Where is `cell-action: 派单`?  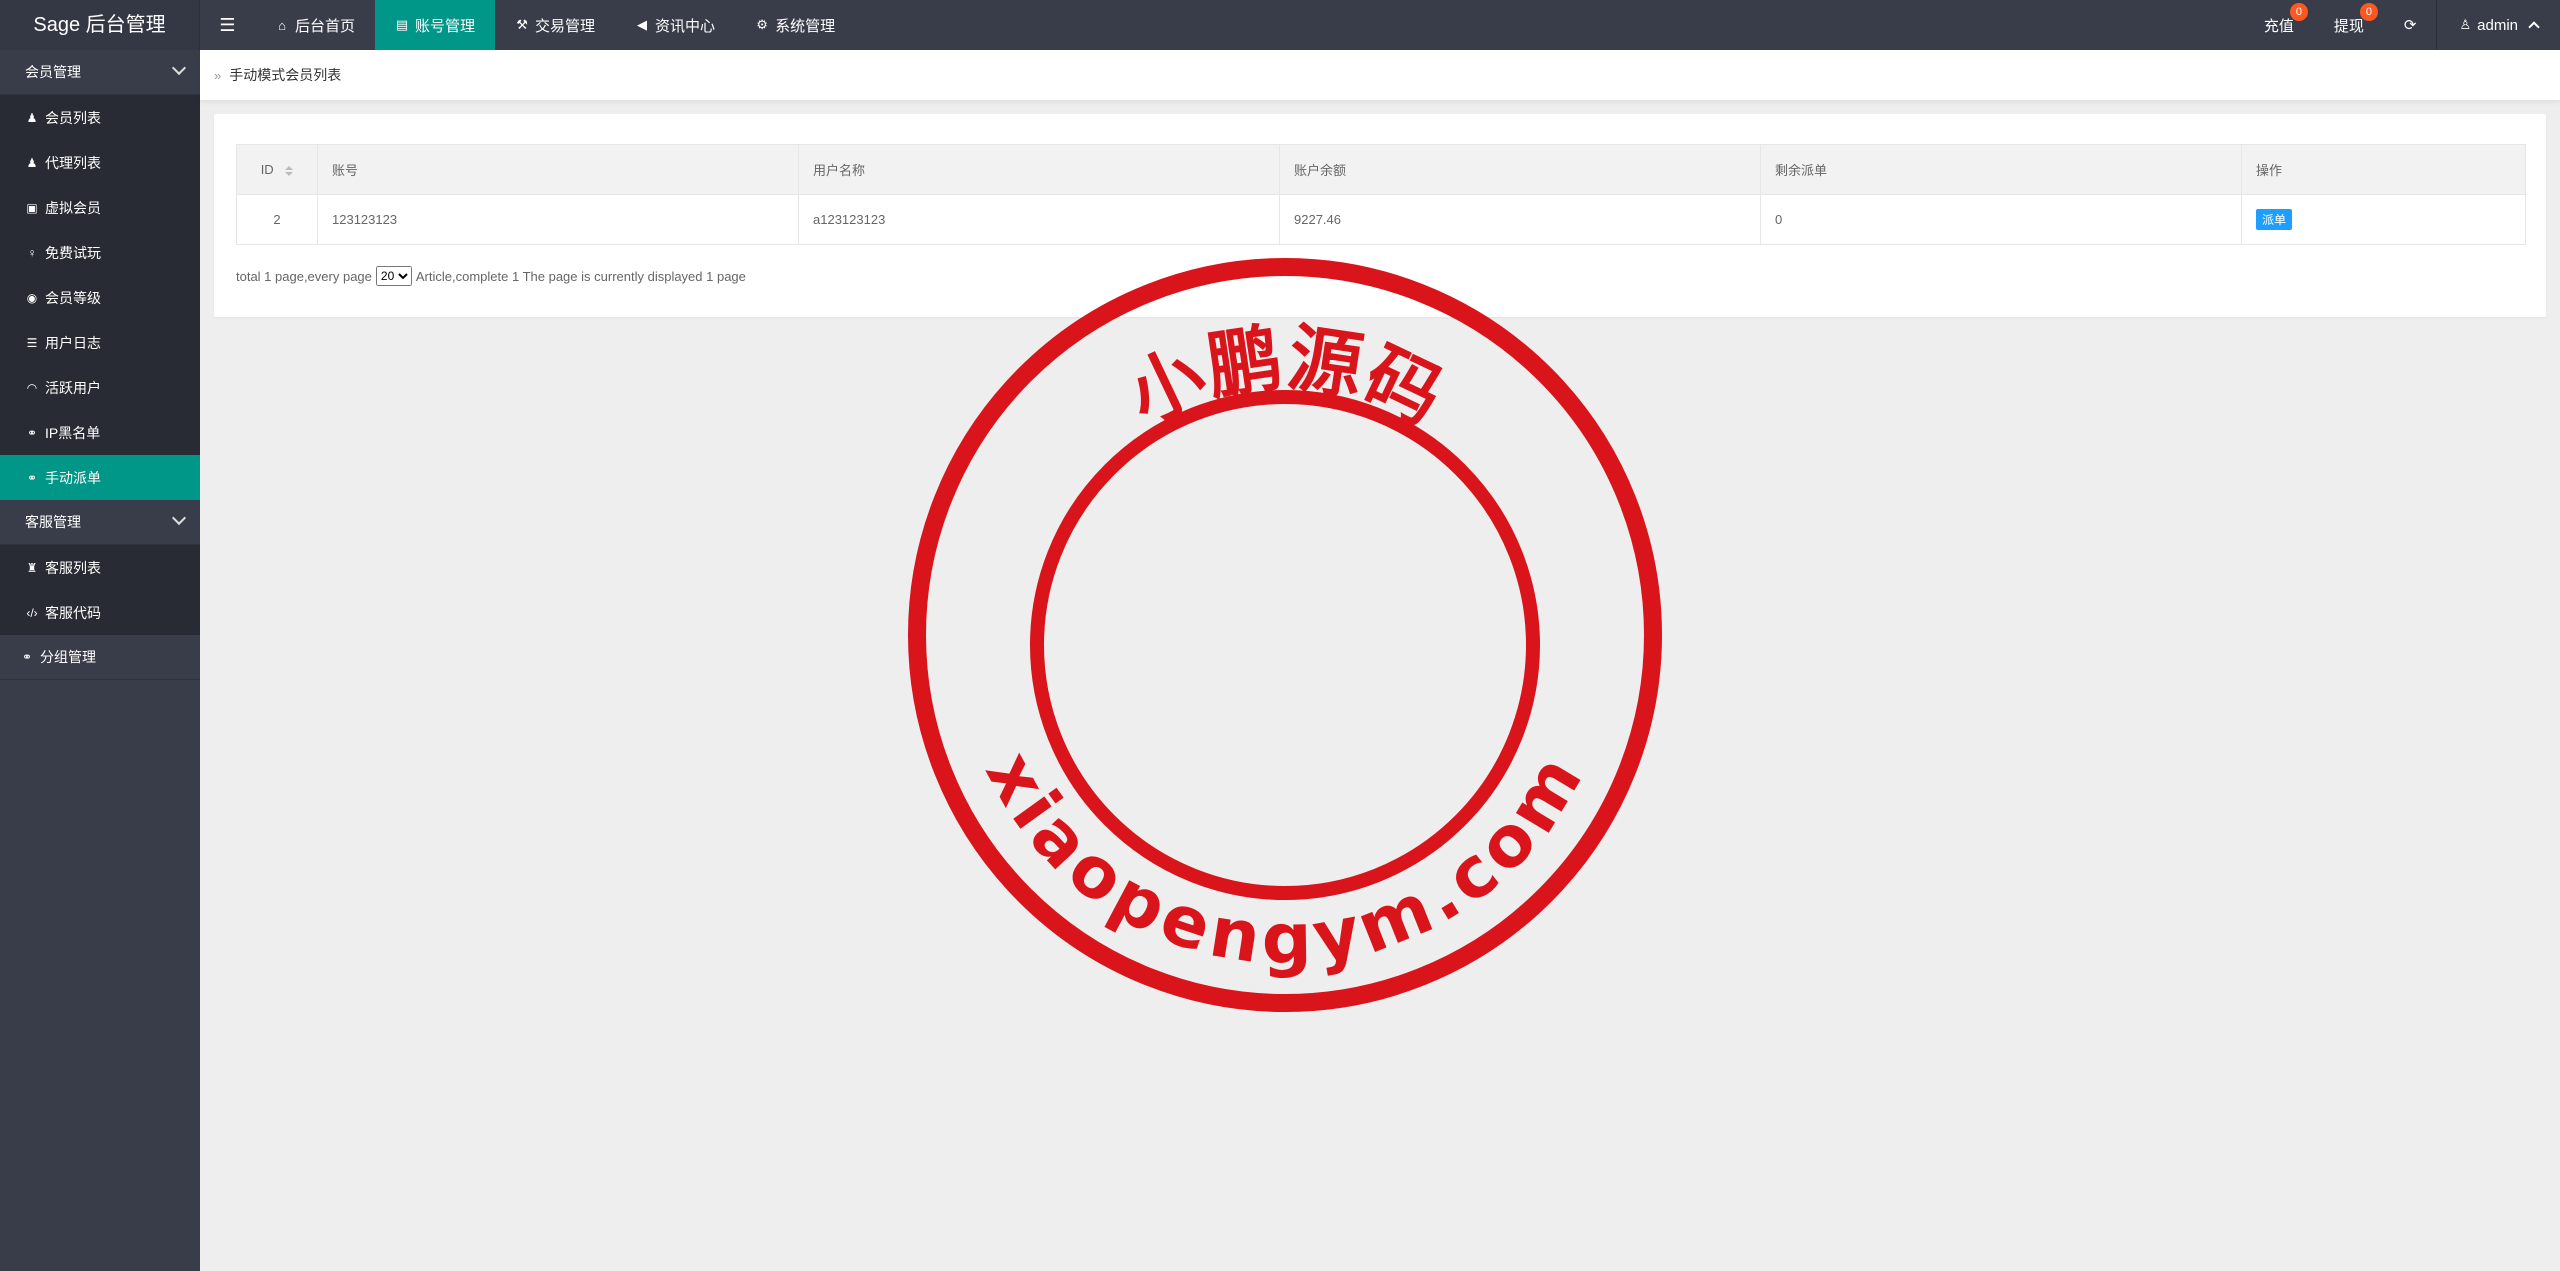 cell-action: 派单 is located at coordinates (2383, 219).